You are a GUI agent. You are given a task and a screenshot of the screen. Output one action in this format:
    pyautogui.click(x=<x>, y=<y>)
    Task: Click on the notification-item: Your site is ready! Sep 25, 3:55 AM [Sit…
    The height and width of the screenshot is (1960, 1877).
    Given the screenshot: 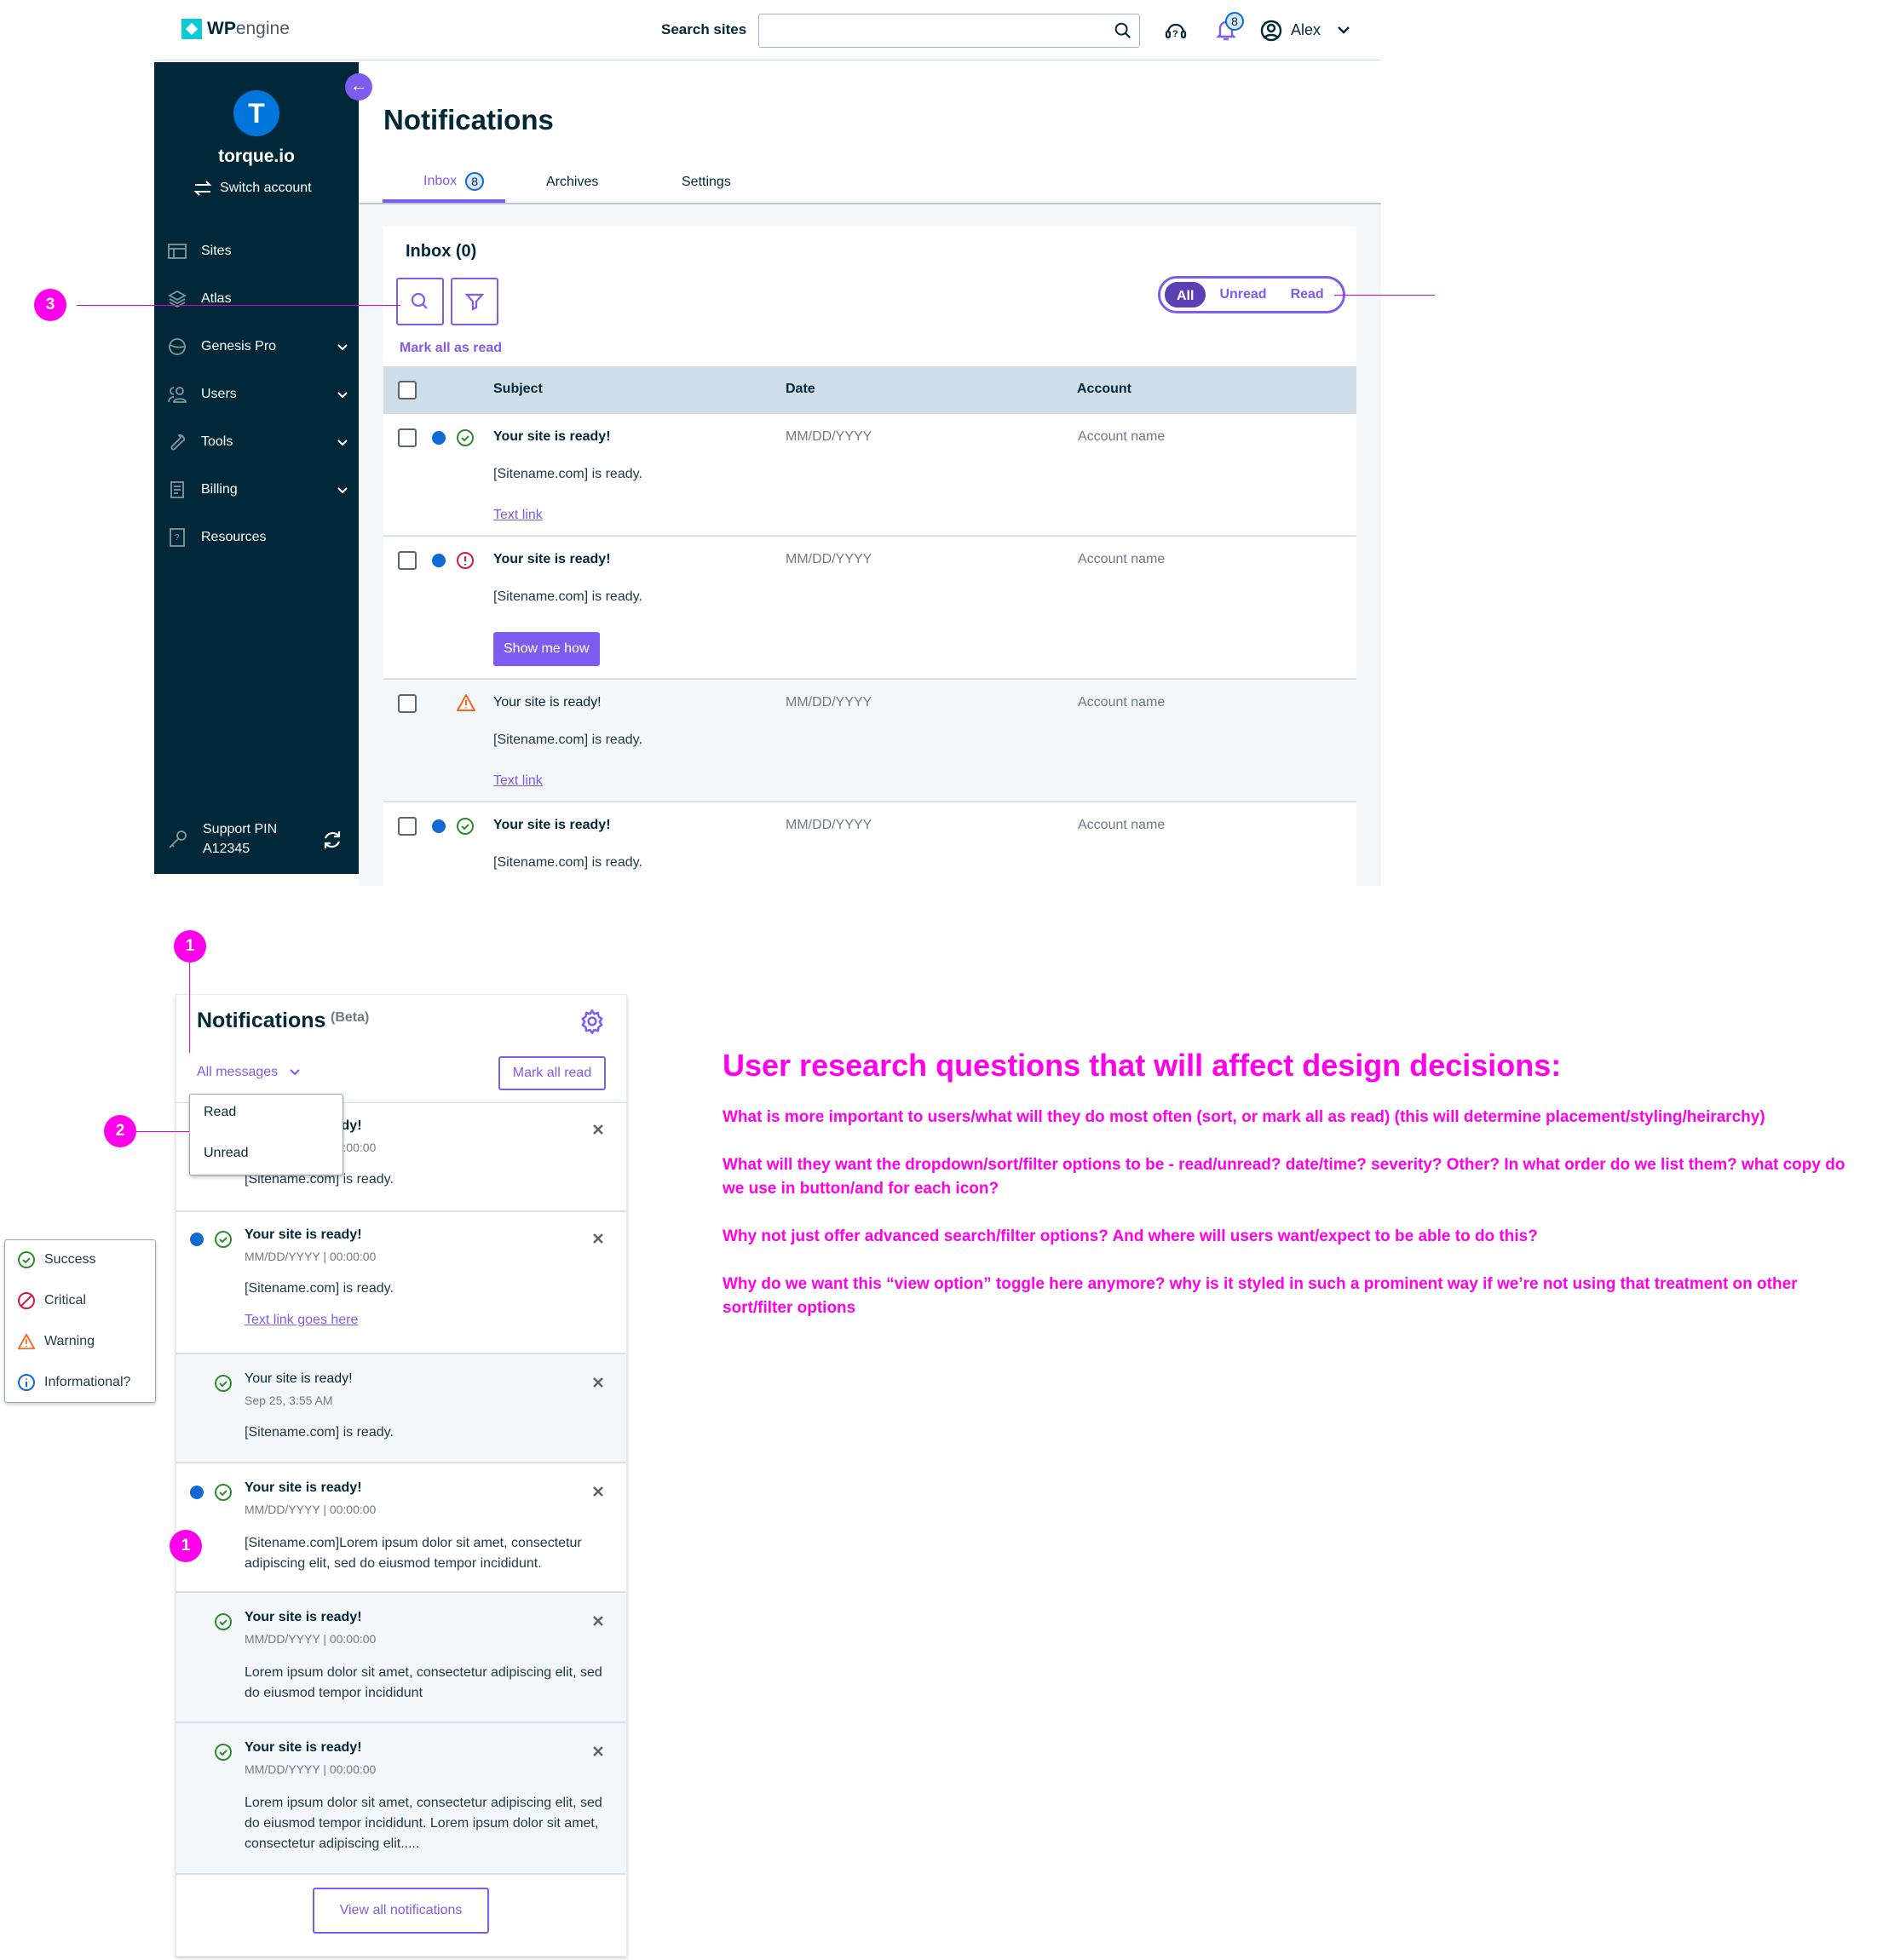 What is the action you would take?
    pyautogui.click(x=401, y=1408)
    